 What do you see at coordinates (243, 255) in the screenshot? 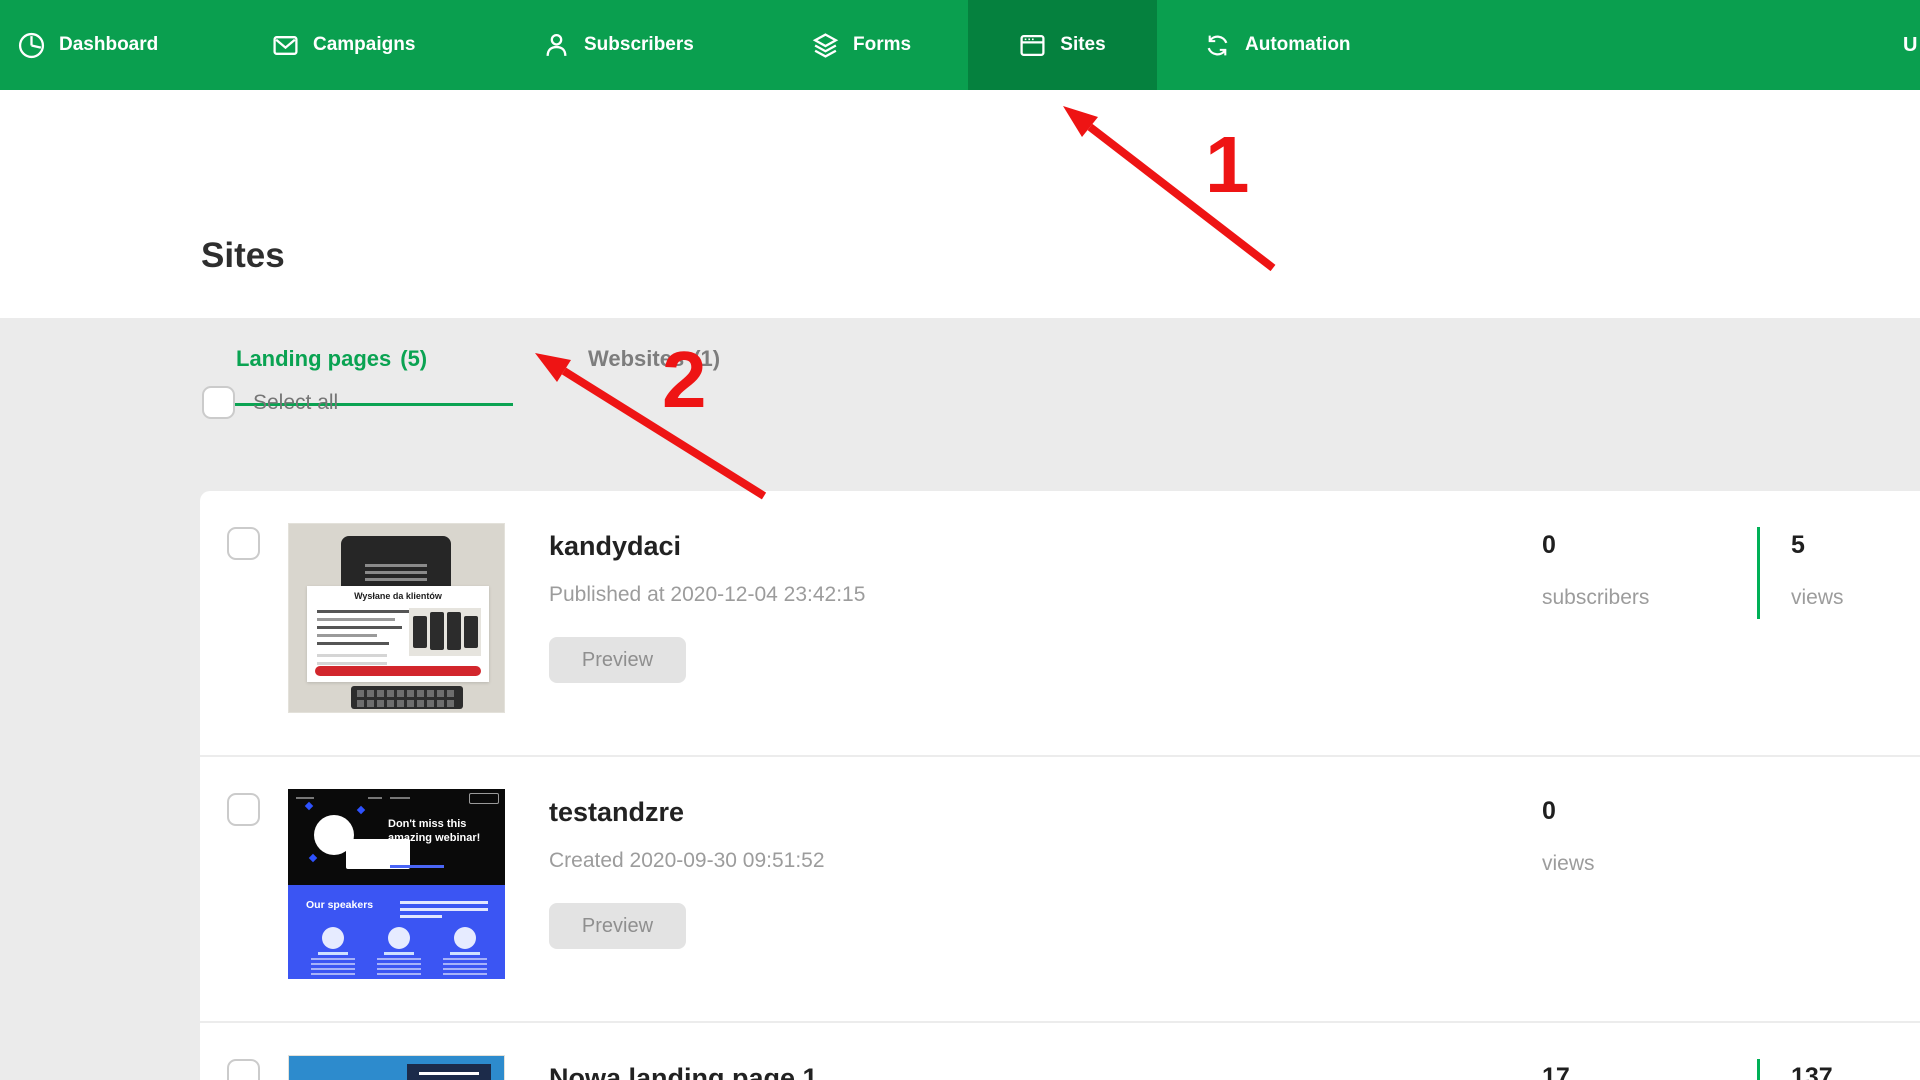
I see `page-title: Sites` at bounding box center [243, 255].